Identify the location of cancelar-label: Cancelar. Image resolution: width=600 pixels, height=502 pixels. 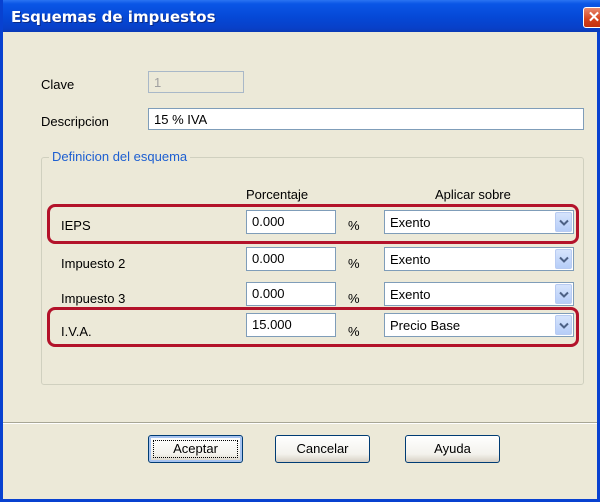
(322, 448).